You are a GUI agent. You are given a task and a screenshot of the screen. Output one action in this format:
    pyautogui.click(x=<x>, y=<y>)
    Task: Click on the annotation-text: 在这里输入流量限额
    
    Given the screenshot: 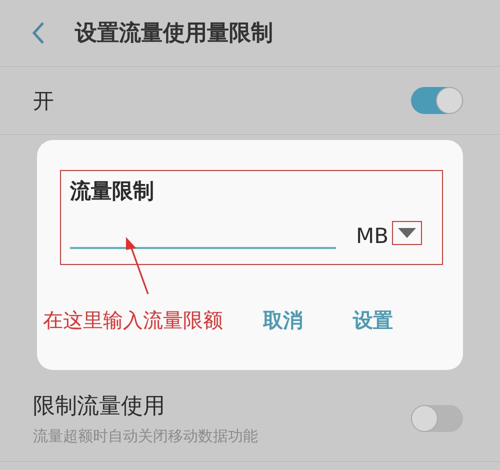 What is the action you would take?
    pyautogui.click(x=133, y=320)
    